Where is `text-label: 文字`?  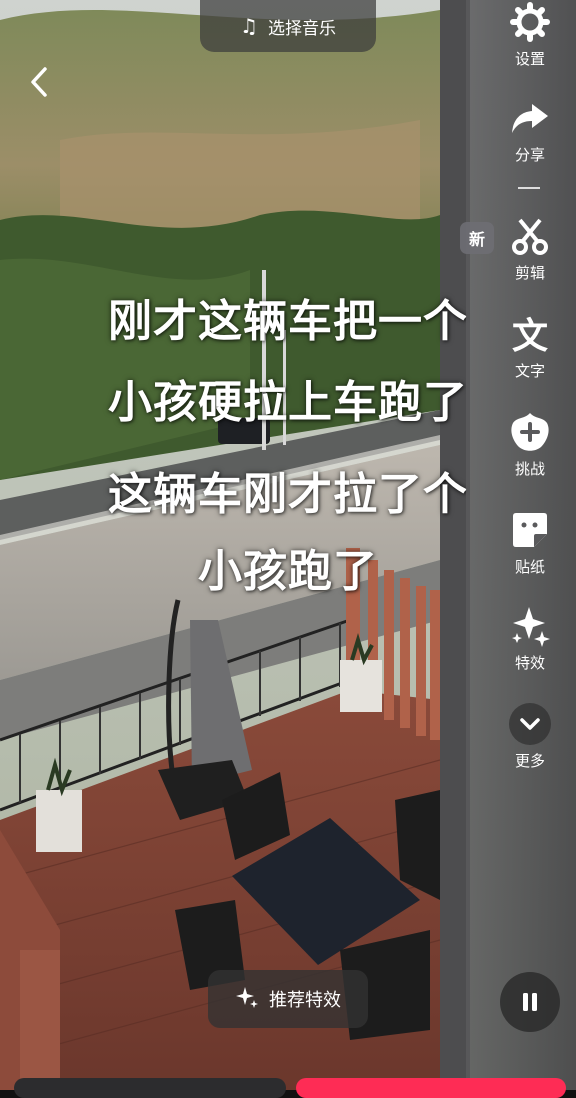
text-label: 文字 is located at coordinates (529, 371).